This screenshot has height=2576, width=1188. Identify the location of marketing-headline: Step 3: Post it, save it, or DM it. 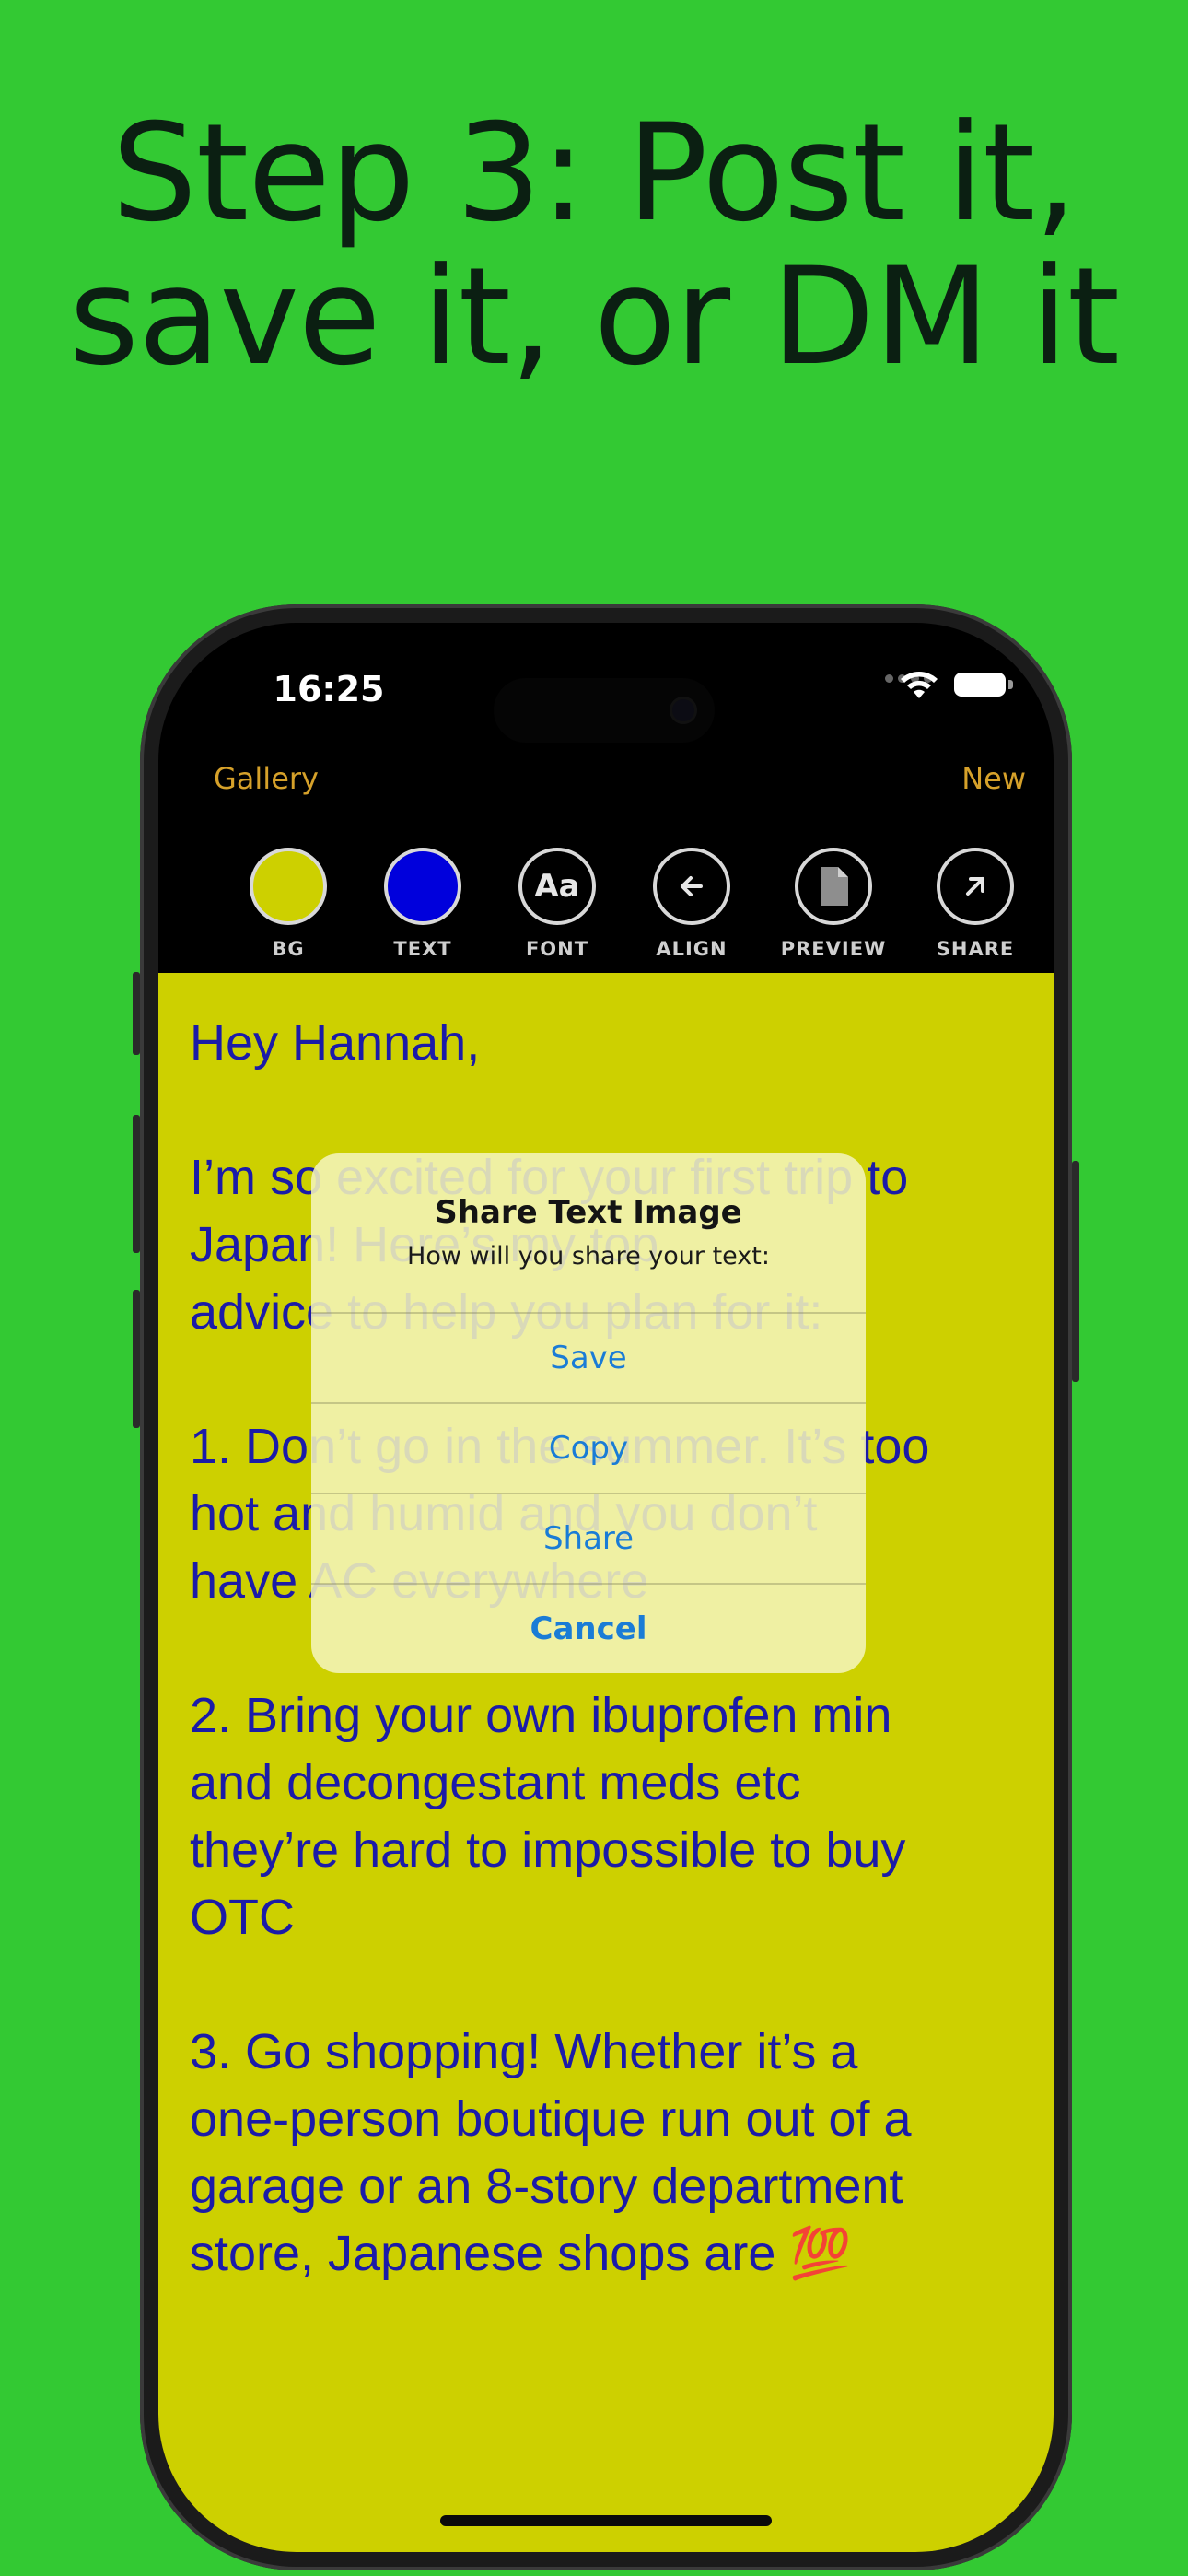
(594, 245).